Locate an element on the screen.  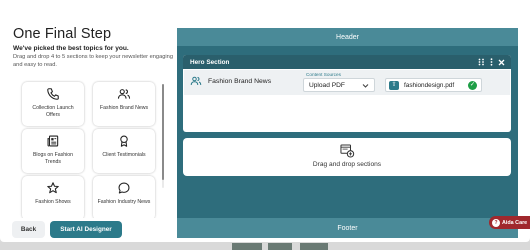
header-section: Header is located at coordinates (347, 37).